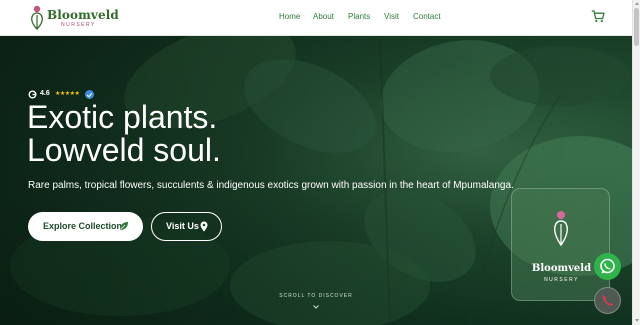 The width and height of the screenshot is (640, 325). I want to click on nav-about: About, so click(323, 16).